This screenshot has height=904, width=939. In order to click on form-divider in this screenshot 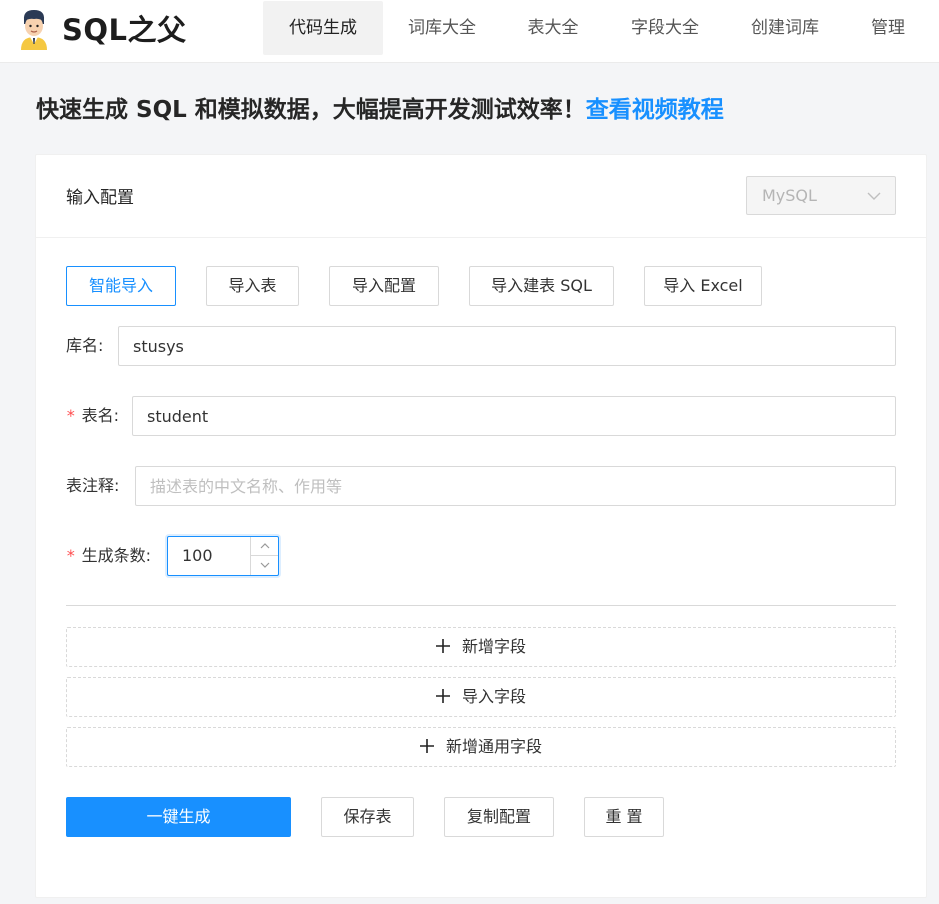, I will do `click(481, 605)`.